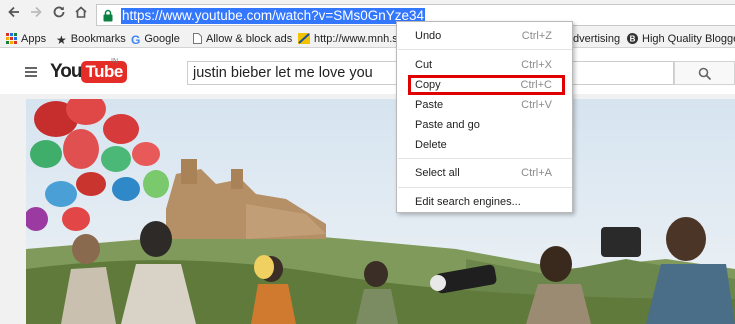 The width and height of the screenshot is (735, 324). I want to click on forward-arrow-icon, so click(36, 12).